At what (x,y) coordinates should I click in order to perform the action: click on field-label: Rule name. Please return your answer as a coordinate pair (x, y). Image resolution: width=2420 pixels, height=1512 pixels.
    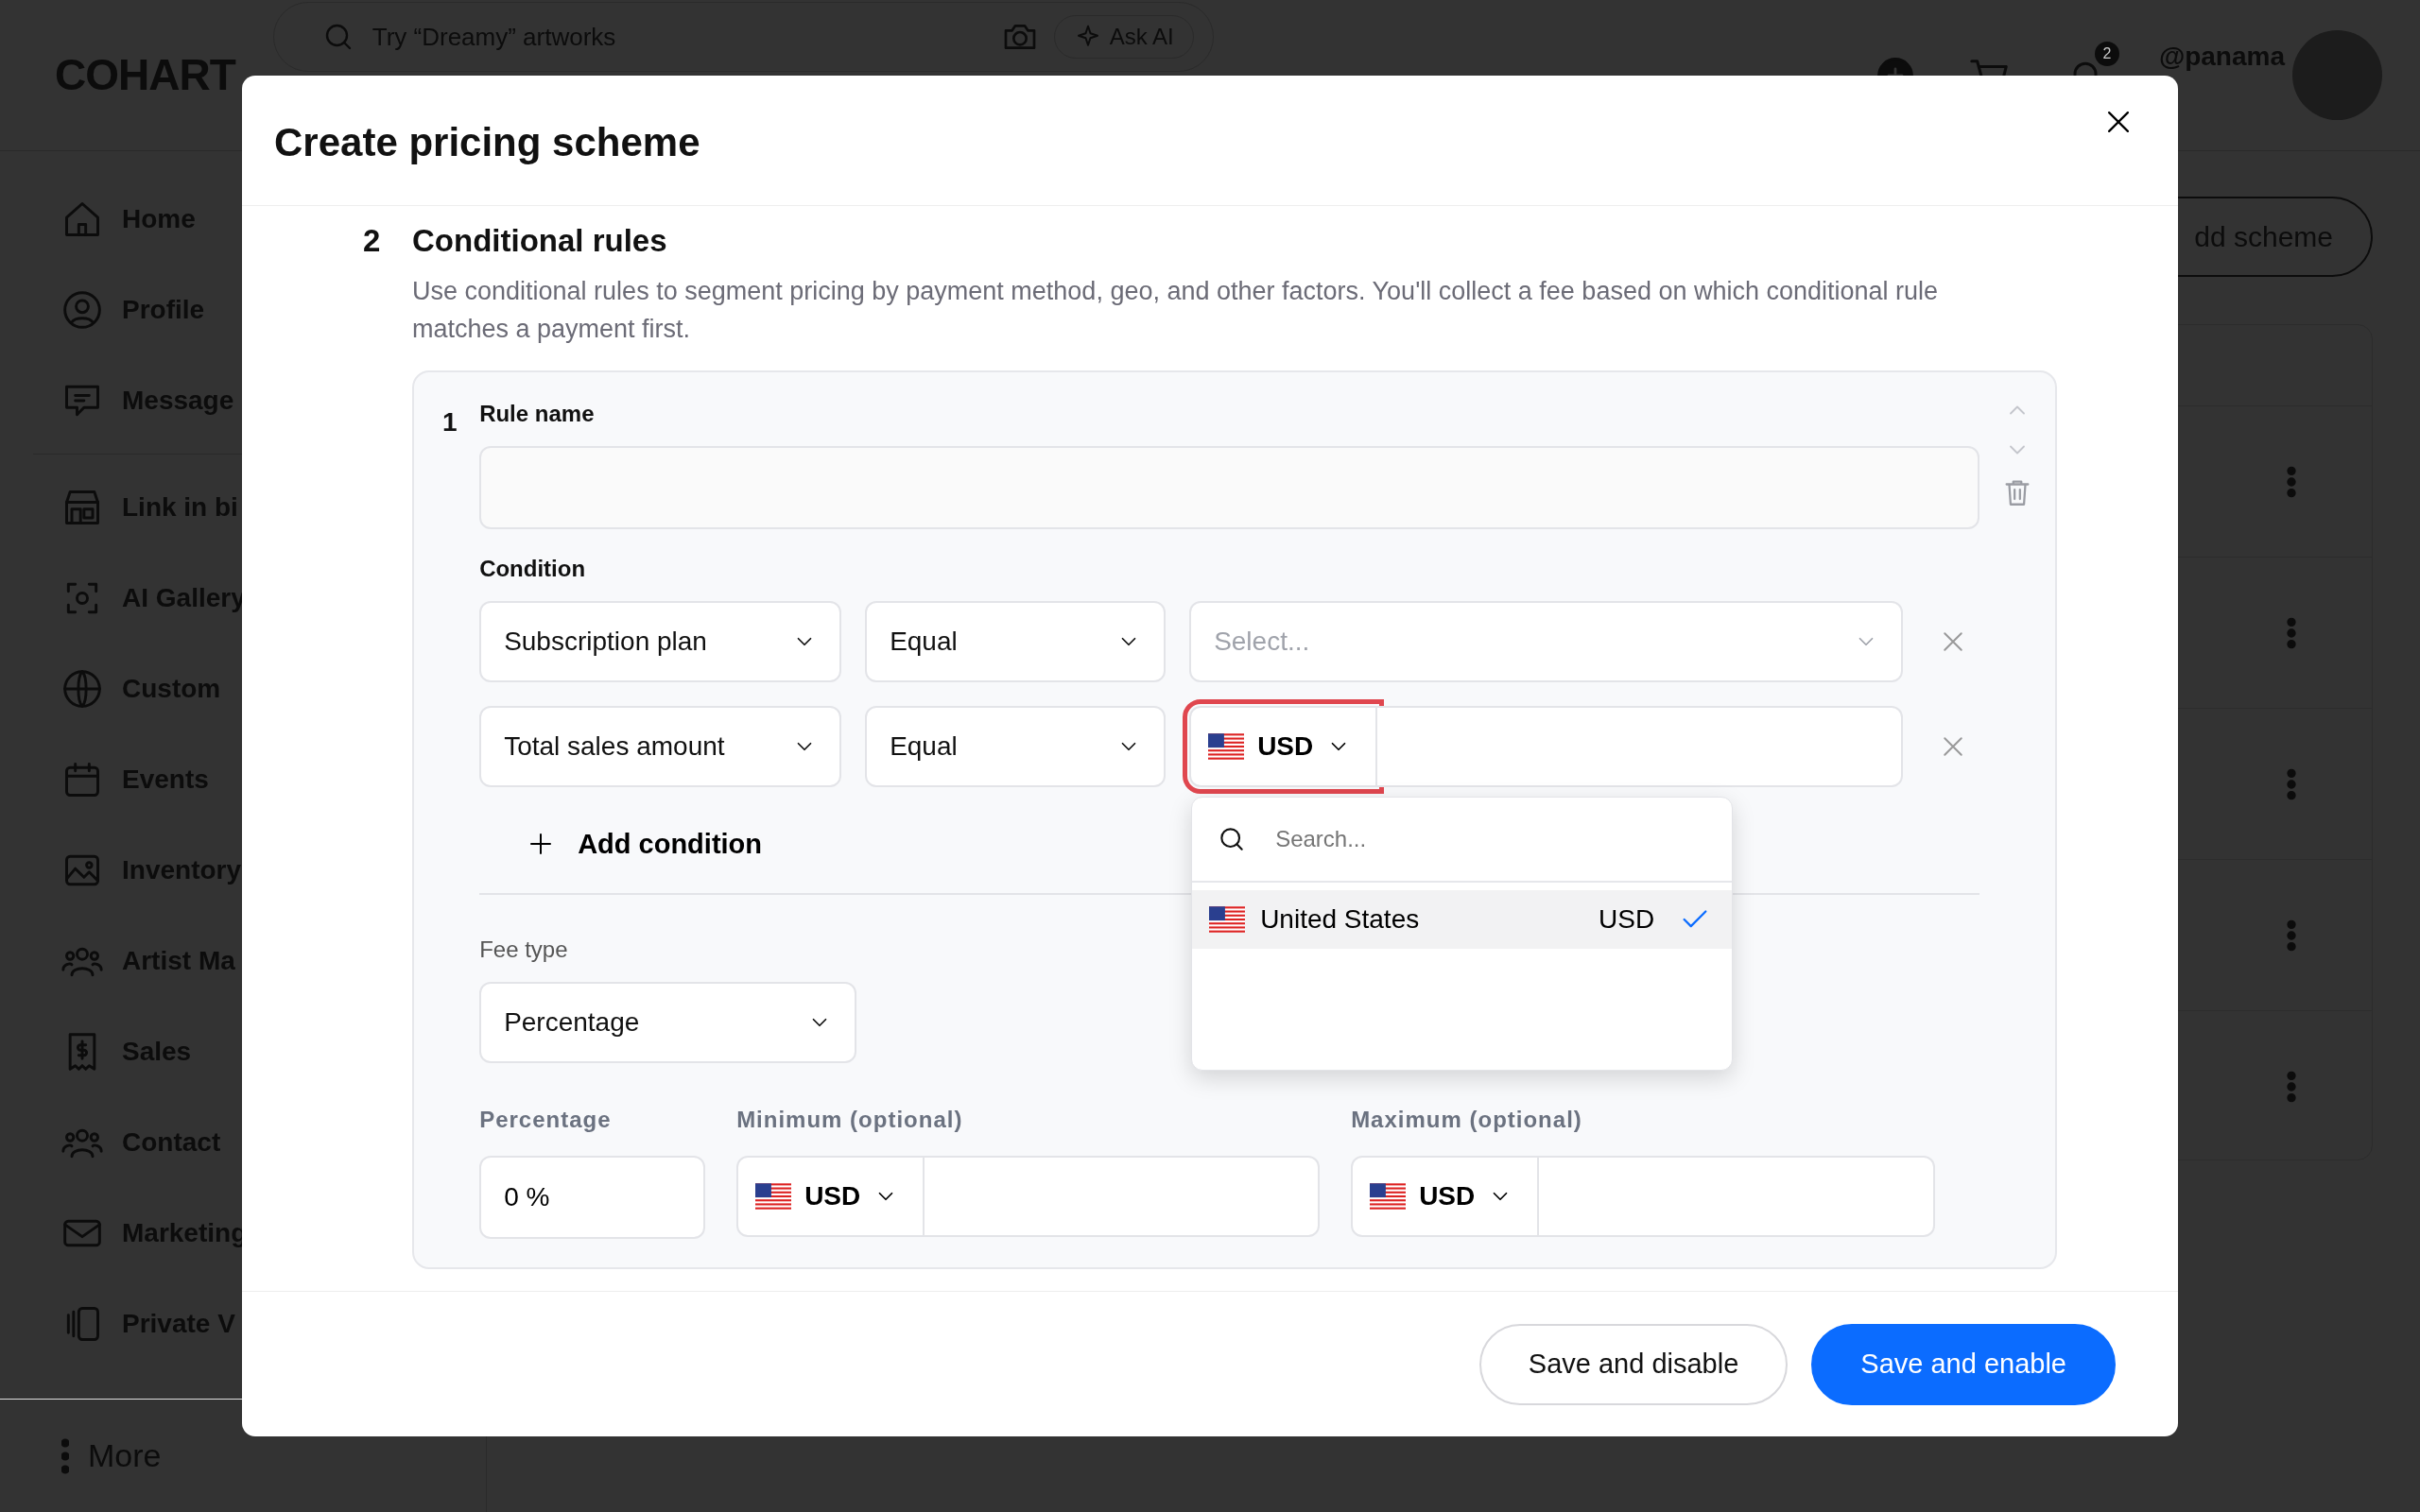
    Looking at the image, I should click on (537, 413).